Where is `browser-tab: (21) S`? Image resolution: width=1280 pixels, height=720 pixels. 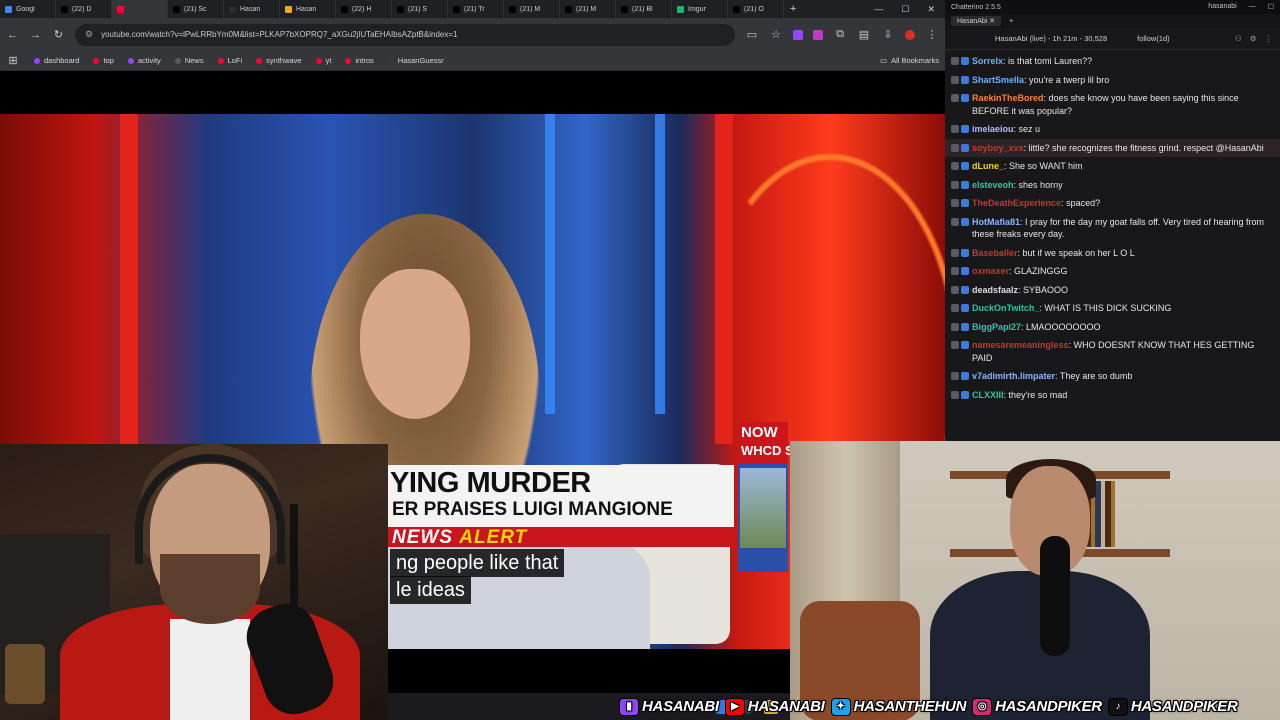
browser-tab: (21) S is located at coordinates (420, 9).